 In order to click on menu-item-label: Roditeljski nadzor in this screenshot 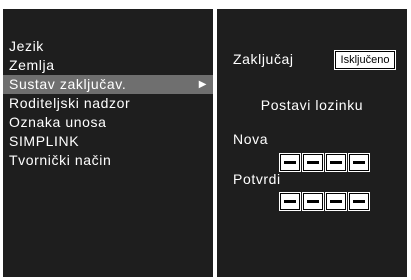, I will do `click(70, 103)`.